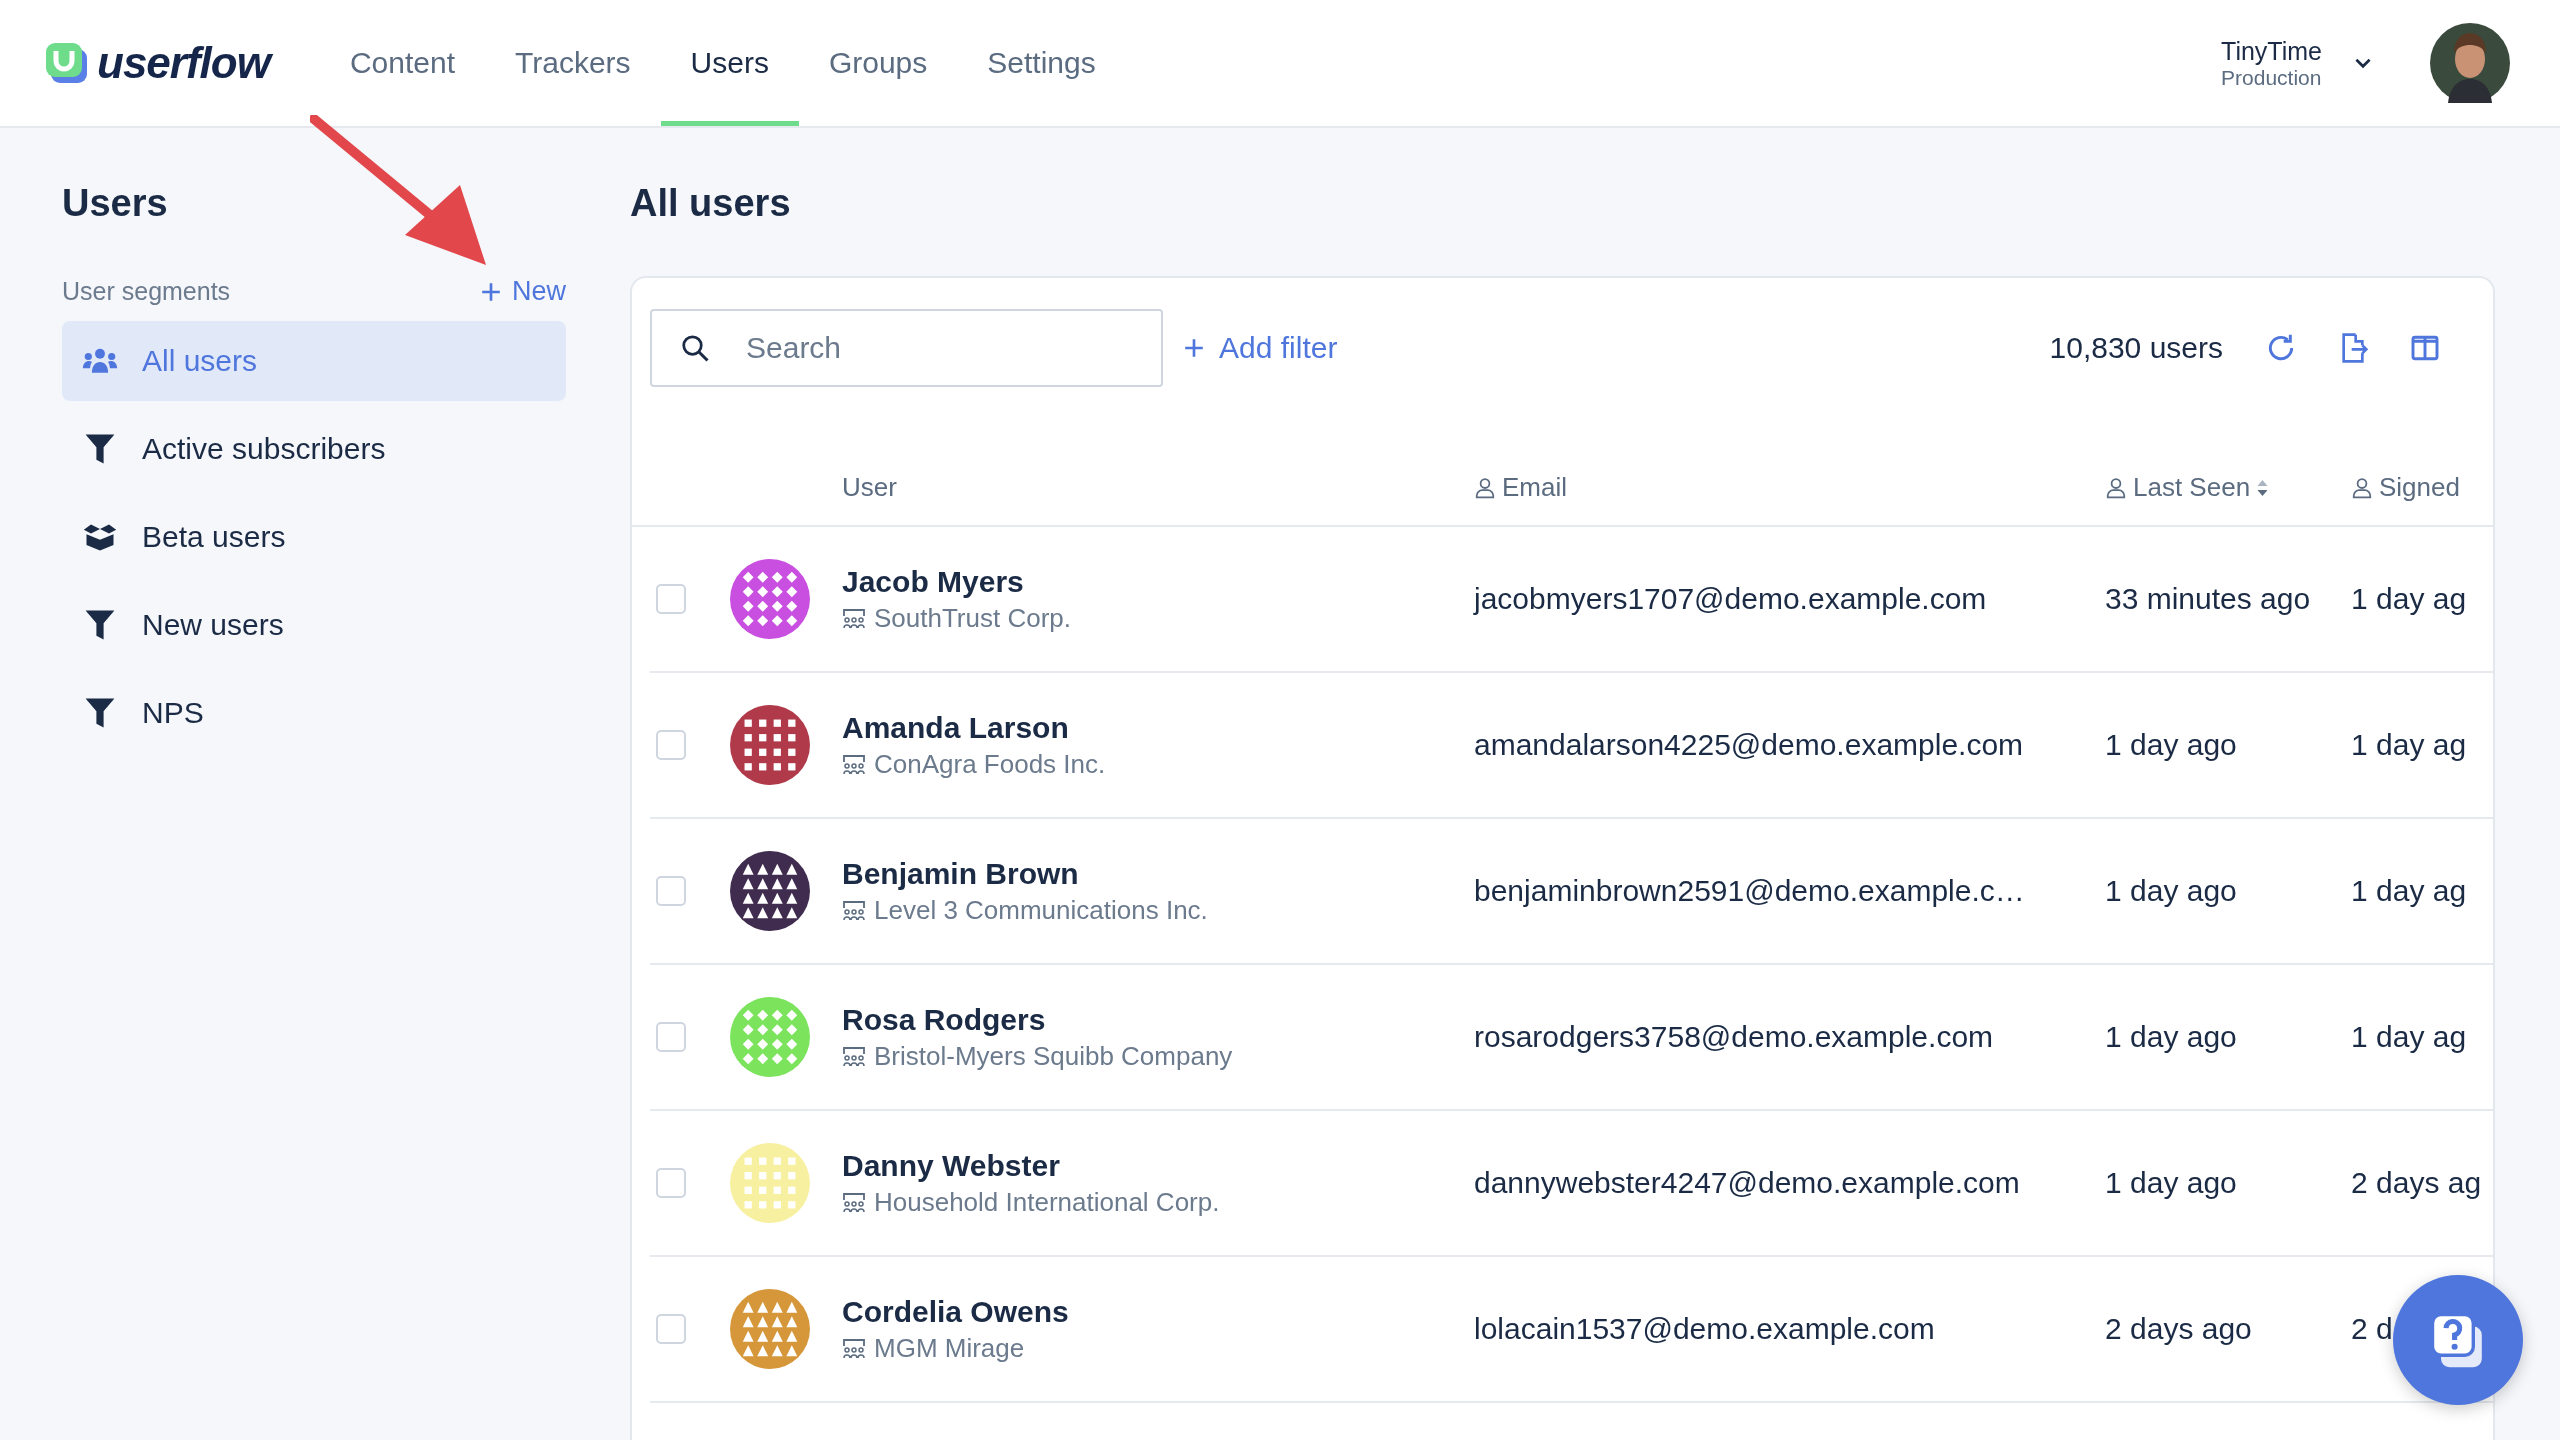 This screenshot has width=2560, height=1440. What do you see at coordinates (1747, 1183) in the screenshot?
I see `email-cell-text: dannywebster4247@demo.example.com` at bounding box center [1747, 1183].